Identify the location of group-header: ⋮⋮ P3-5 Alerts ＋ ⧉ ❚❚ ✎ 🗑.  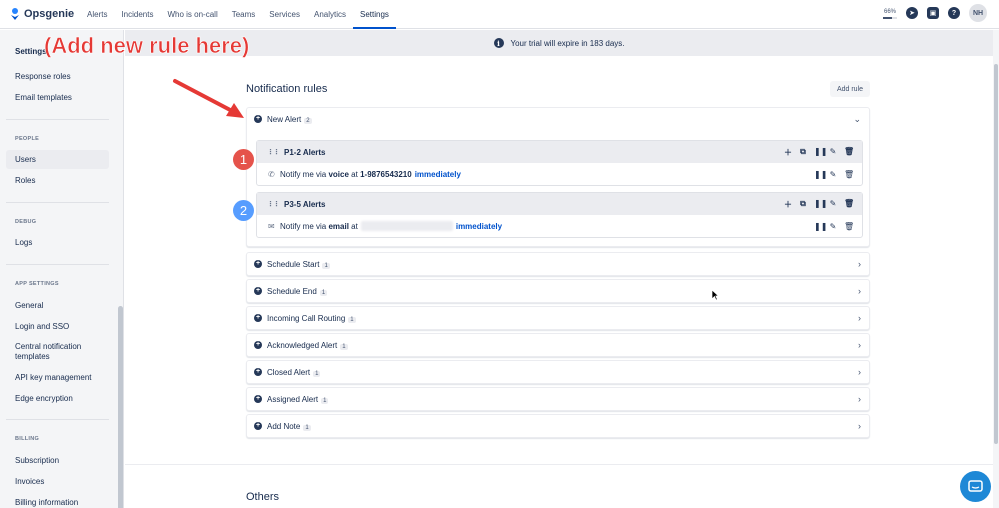
(559, 204).